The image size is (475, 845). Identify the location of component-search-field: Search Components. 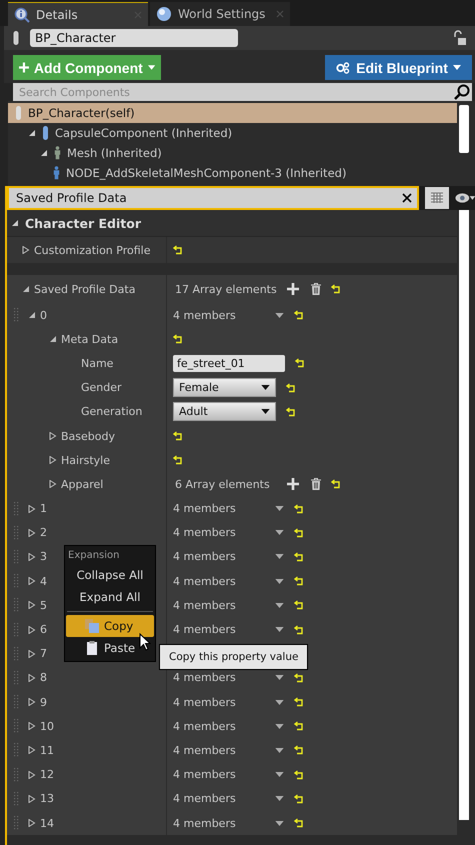
(235, 92).